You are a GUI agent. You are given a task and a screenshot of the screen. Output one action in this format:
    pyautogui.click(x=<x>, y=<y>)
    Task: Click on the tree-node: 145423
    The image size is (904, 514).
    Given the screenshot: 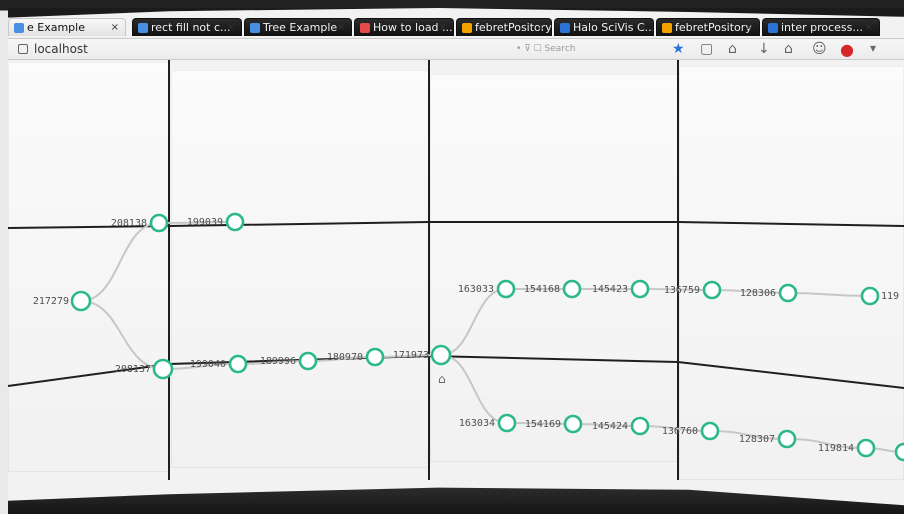 What is the action you would take?
    pyautogui.click(x=621, y=289)
    